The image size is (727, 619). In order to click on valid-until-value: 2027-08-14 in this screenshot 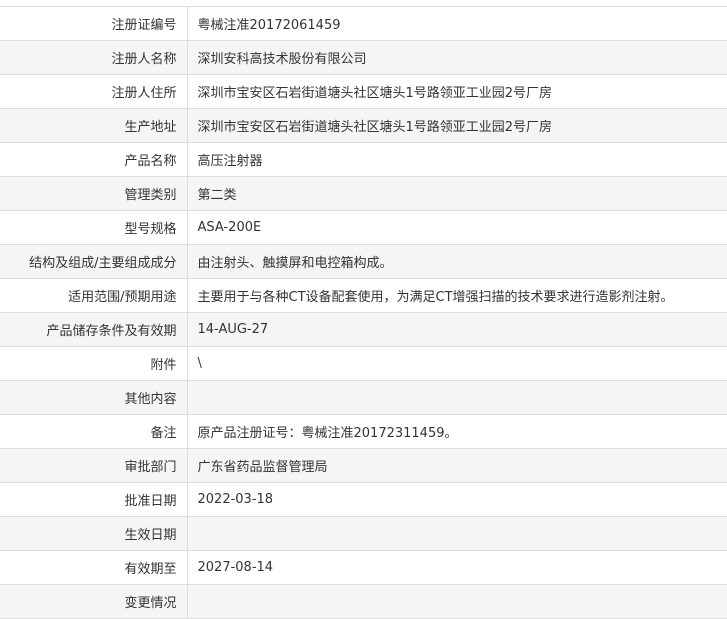, I will do `click(457, 567)`.